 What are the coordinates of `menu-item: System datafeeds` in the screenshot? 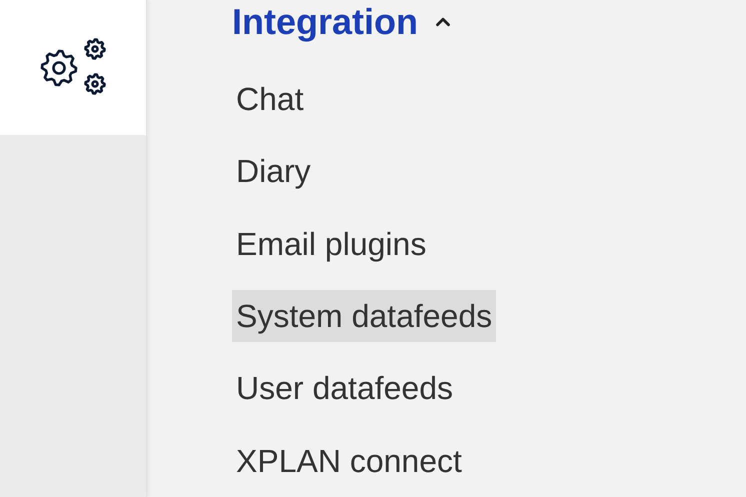 It's located at (364, 316).